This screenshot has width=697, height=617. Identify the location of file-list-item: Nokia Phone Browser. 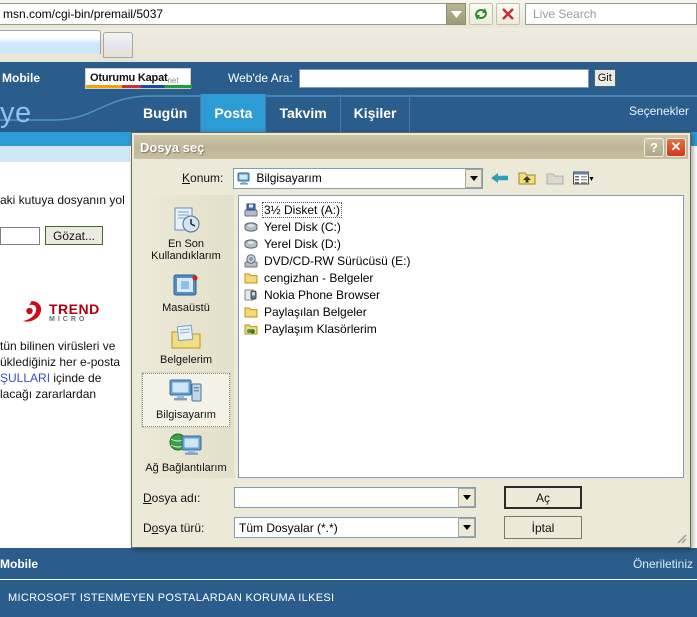
(463, 294).